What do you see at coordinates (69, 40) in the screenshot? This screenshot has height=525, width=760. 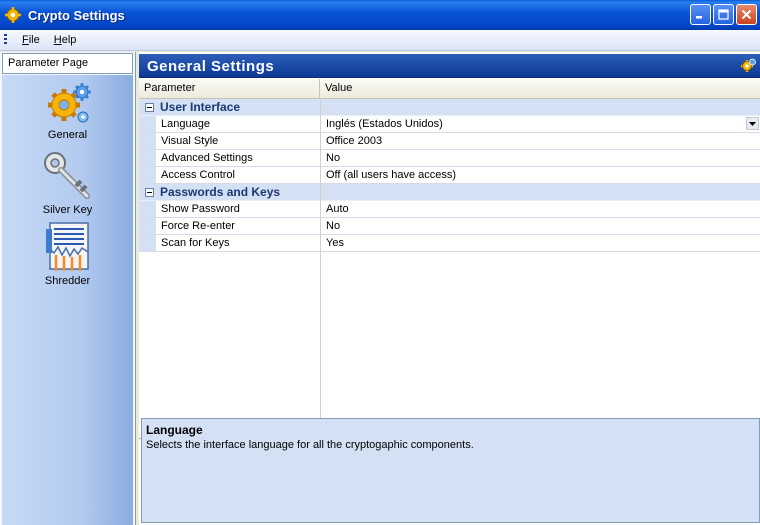 I see `menu-help-label: elp` at bounding box center [69, 40].